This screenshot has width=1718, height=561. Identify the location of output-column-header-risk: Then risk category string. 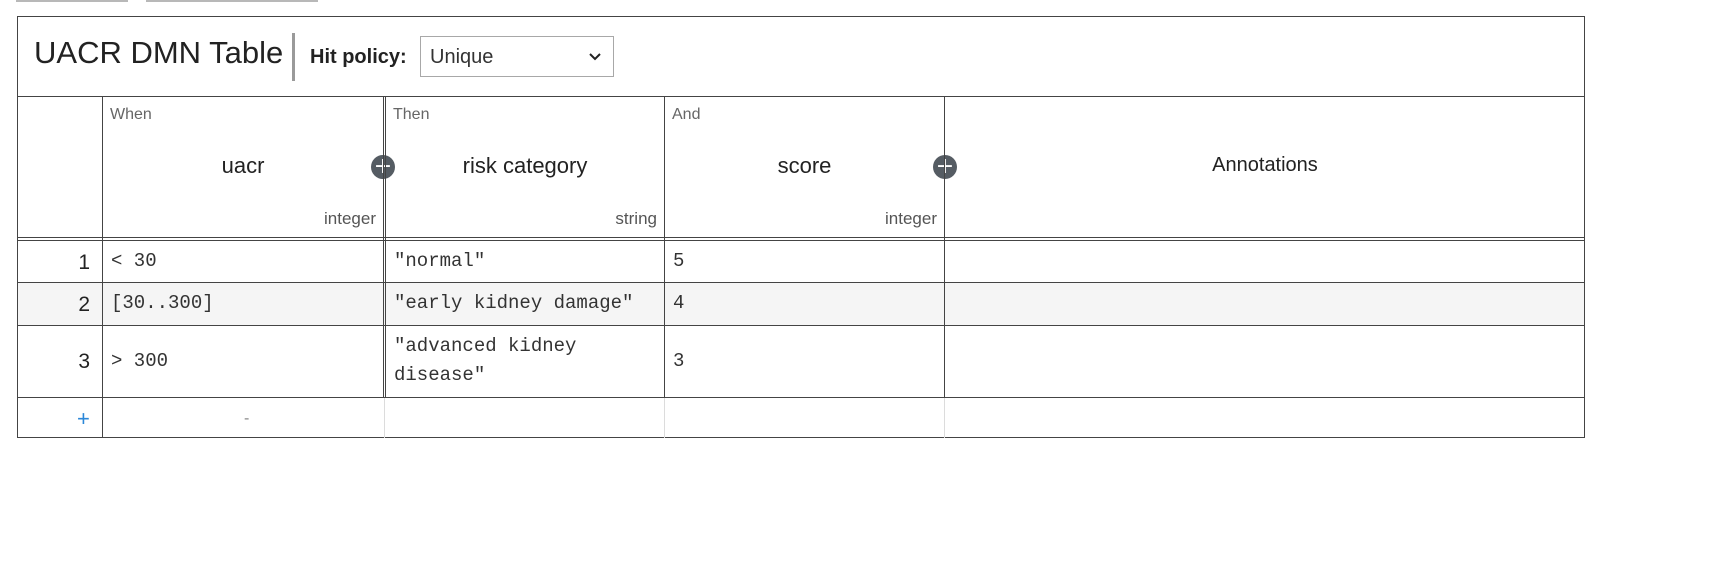
(525, 167).